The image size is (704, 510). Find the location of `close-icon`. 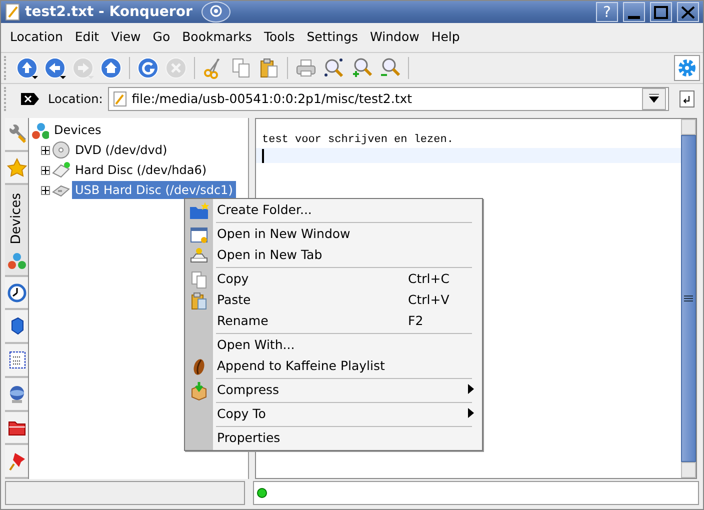

close-icon is located at coordinates (688, 12).